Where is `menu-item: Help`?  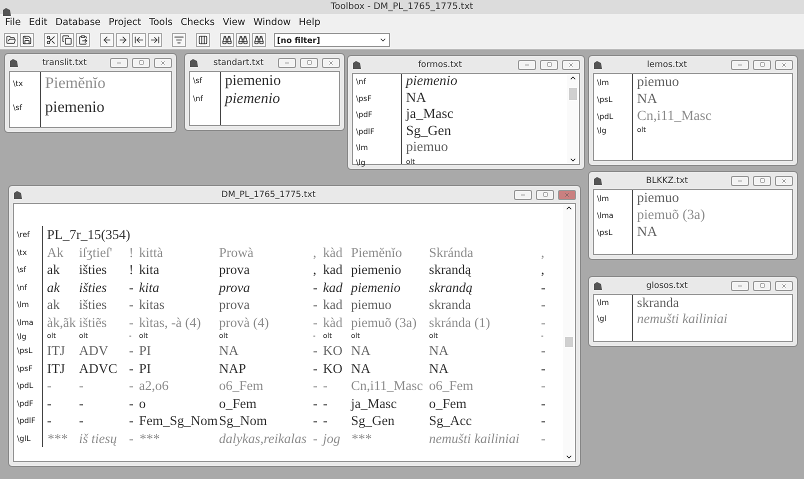
menu-item: Help is located at coordinates (311, 22).